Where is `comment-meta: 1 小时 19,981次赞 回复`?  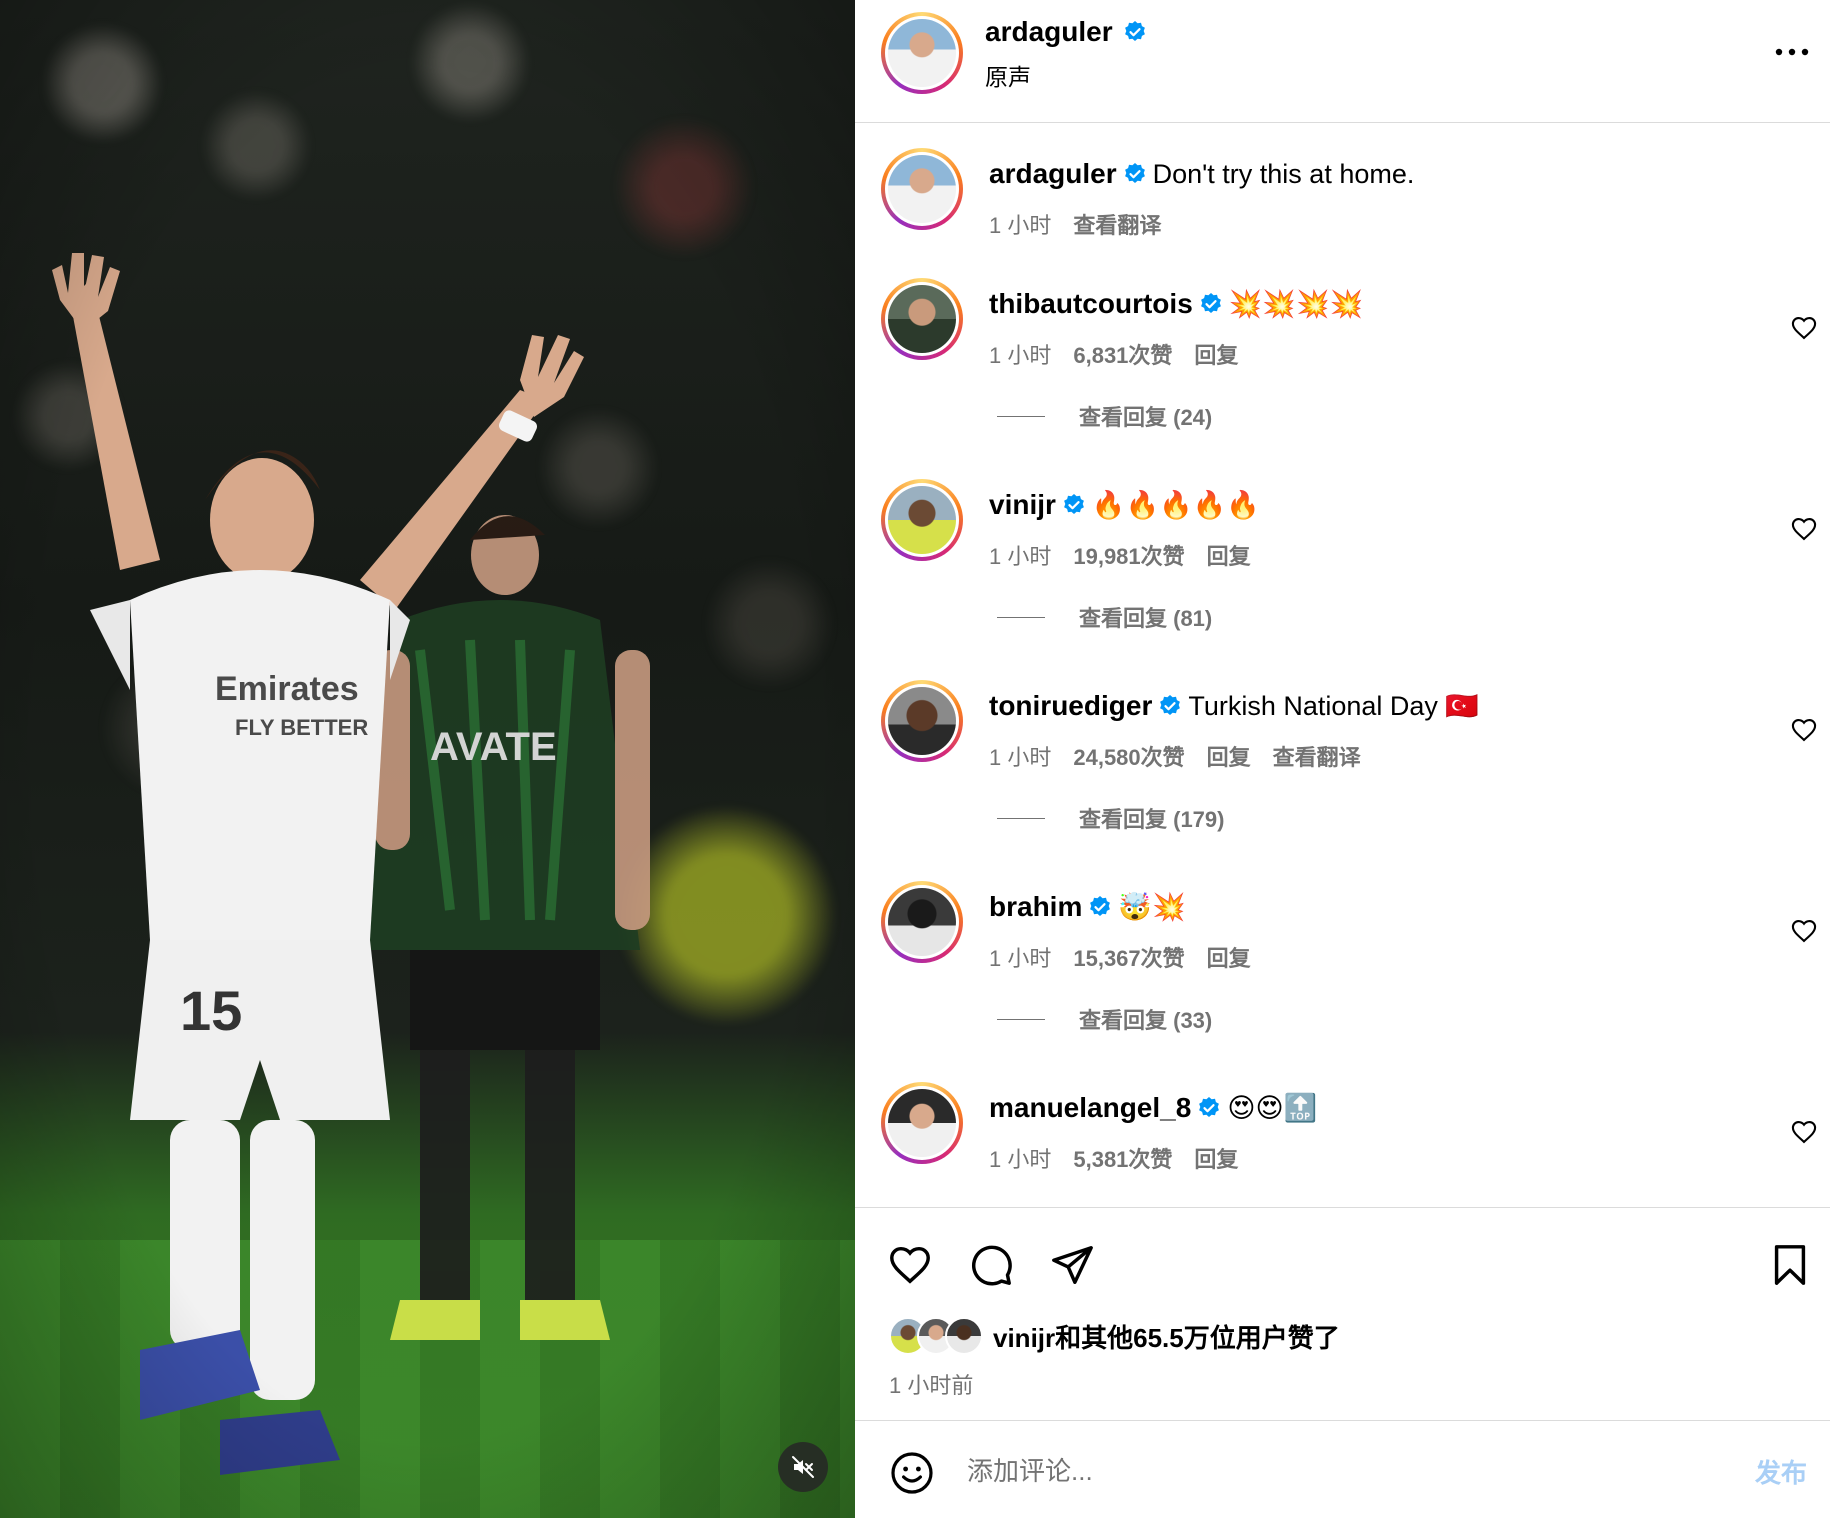
comment-meta: 1 小时 19,981次赞 回复 is located at coordinates (1131, 555).